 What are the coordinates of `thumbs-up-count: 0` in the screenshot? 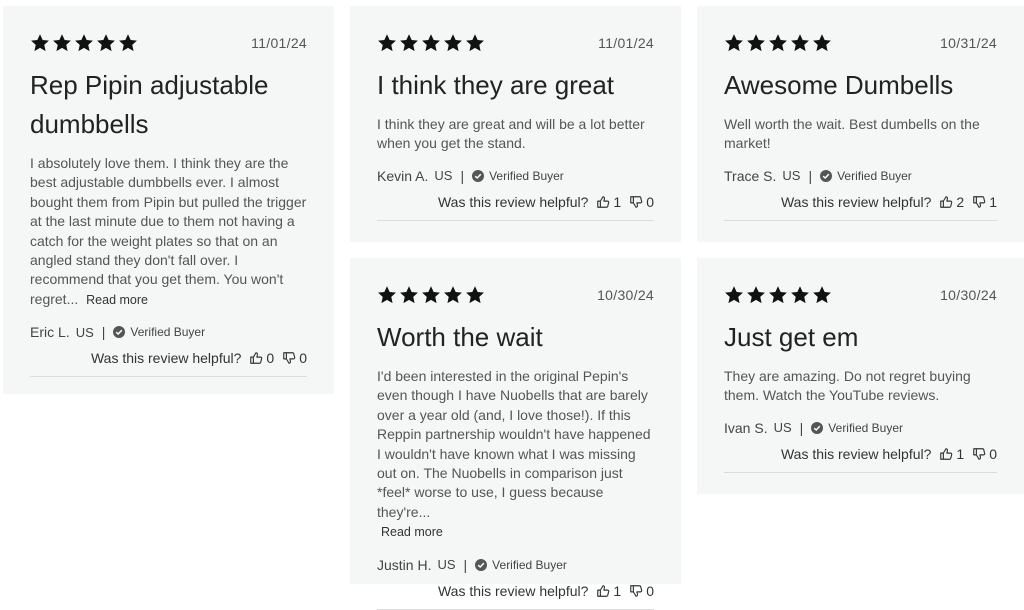 It's located at (270, 358).